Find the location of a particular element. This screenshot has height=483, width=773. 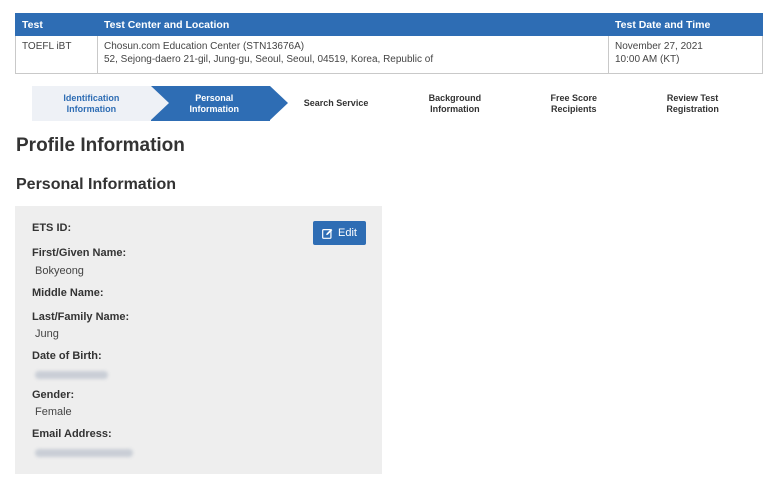

step-label-line1: Search Service is located at coordinates (336, 103).